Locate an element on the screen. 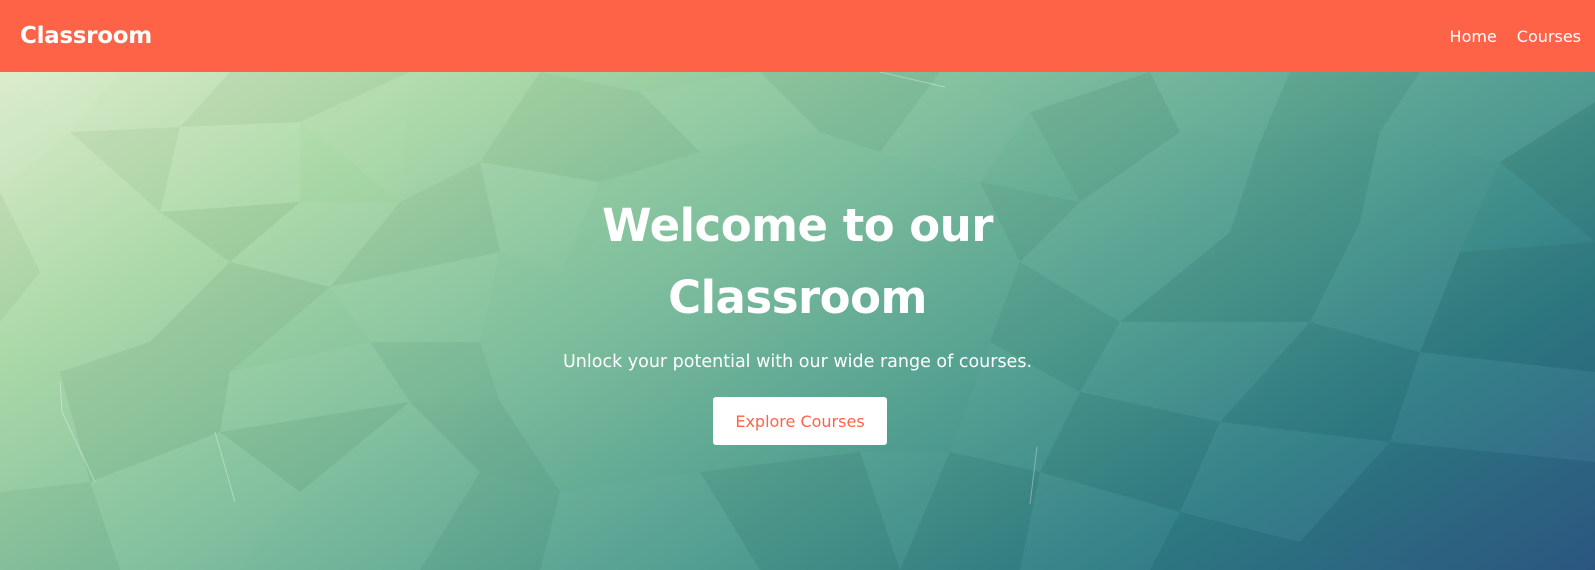 The height and width of the screenshot is (570, 1595). nav-links: Home Courses is located at coordinates (1515, 36).